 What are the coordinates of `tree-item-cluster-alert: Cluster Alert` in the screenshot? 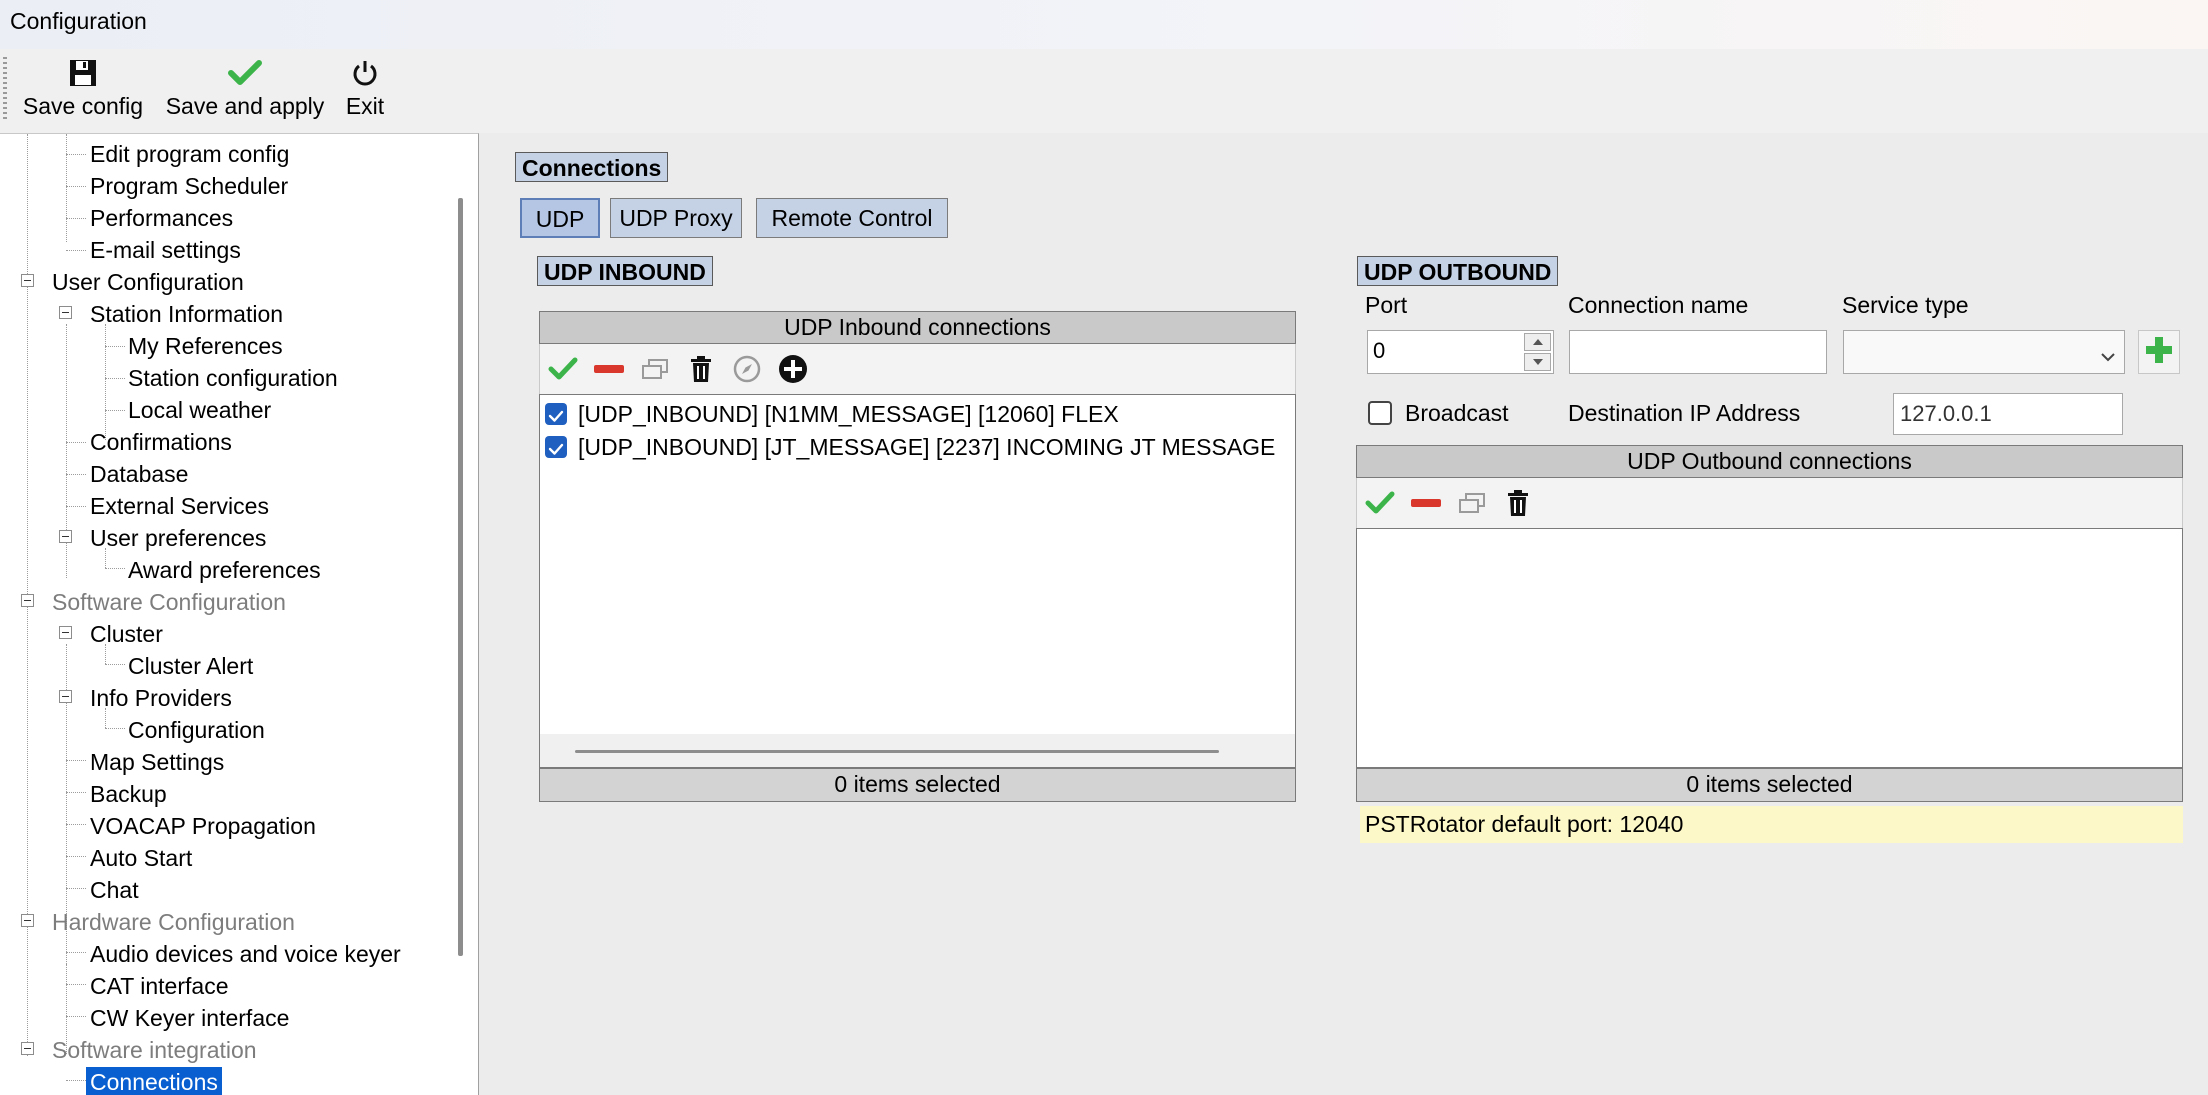 It's located at (190, 666).